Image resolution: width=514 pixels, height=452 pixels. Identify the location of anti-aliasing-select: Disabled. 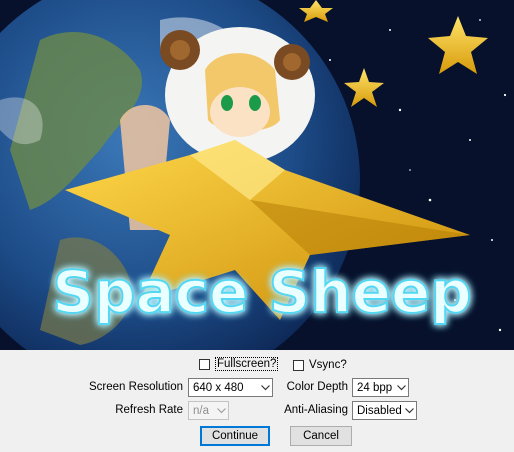
(384, 410).